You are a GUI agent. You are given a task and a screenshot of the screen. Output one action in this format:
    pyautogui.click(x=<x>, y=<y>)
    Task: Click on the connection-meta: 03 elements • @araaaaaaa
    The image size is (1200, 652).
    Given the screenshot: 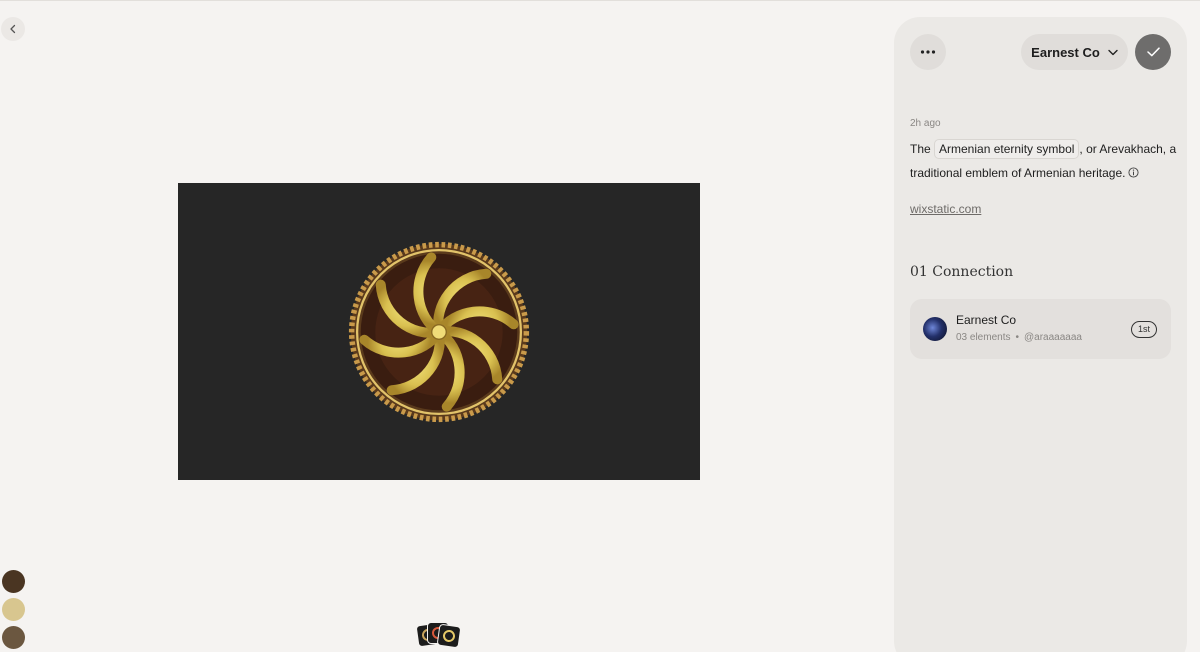 What is the action you would take?
    pyautogui.click(x=1019, y=337)
    